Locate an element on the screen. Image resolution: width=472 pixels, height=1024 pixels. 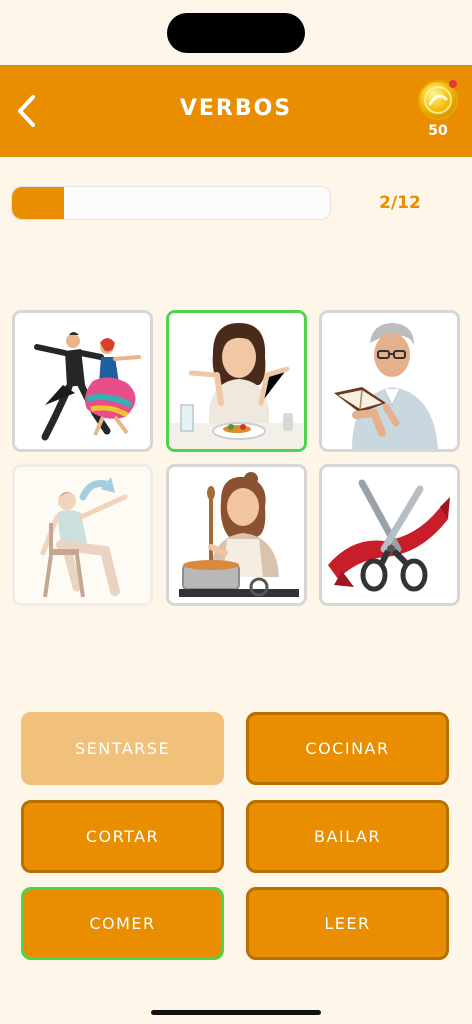
woman-eating-image is located at coordinates (236, 381).